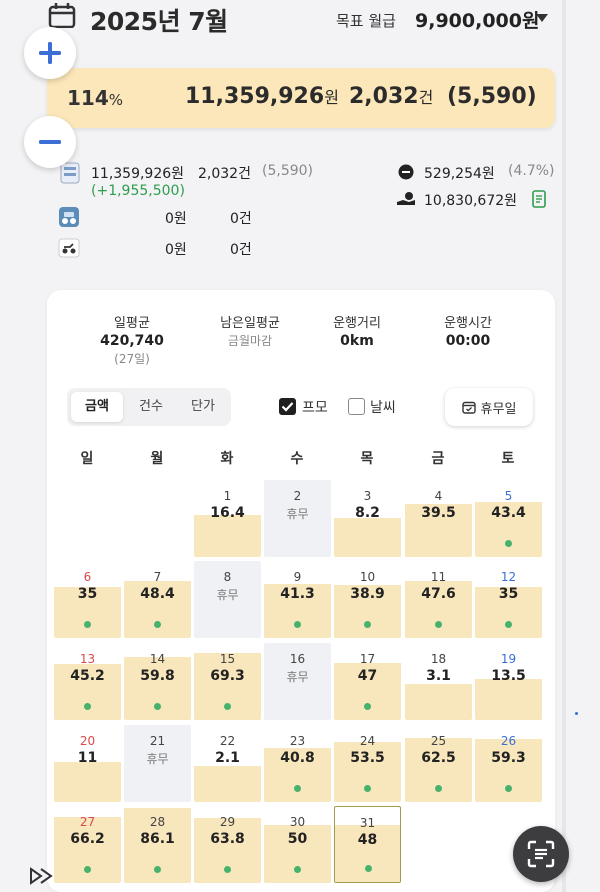 The width and height of the screenshot is (600, 892). I want to click on calendar-day-cell: 14 59.8, so click(157, 681).